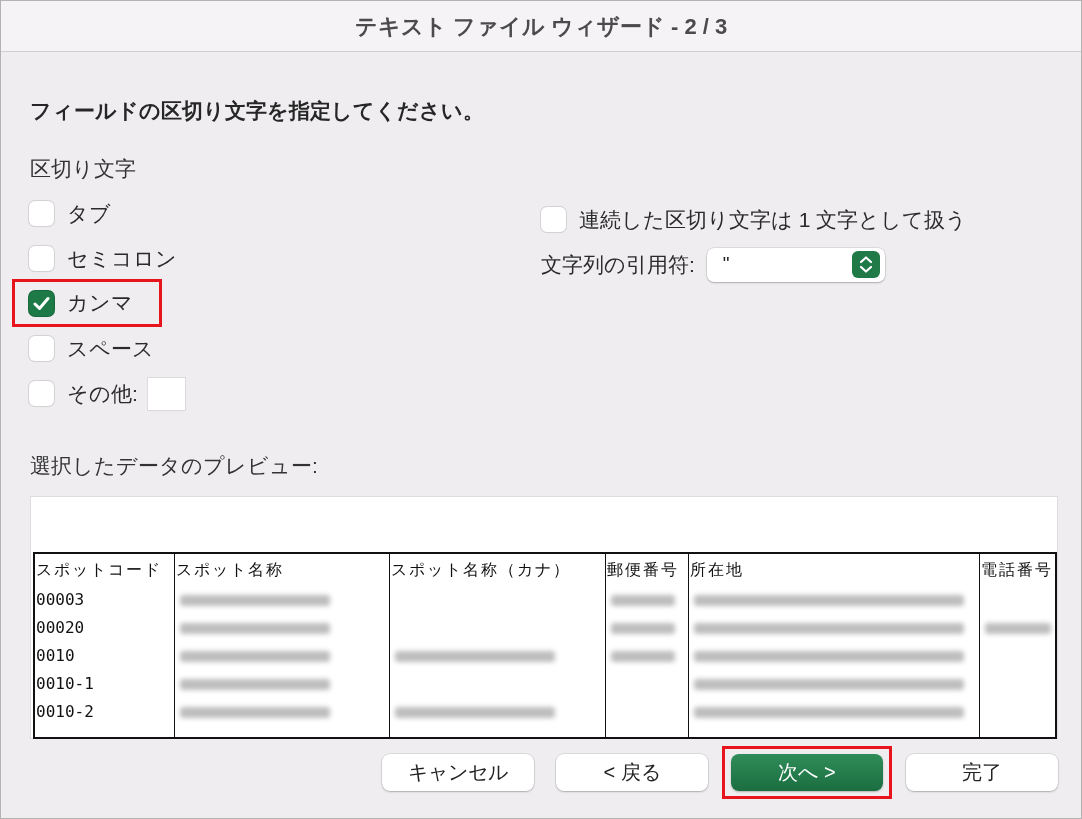 The width and height of the screenshot is (1082, 819). What do you see at coordinates (104, 569) in the screenshot?
I see `column-header: スポットコード` at bounding box center [104, 569].